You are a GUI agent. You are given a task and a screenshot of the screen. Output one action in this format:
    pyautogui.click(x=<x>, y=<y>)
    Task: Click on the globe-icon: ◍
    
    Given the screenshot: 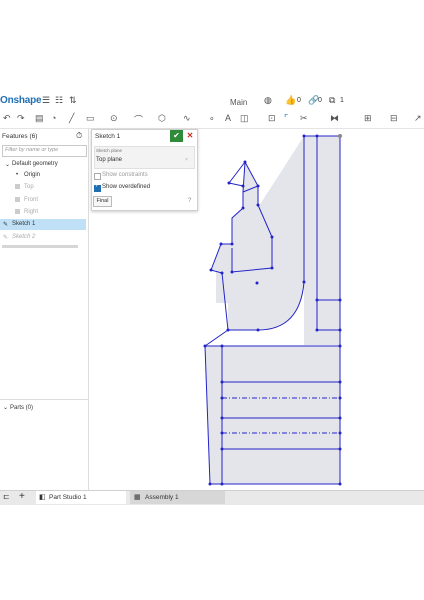 What is the action you would take?
    pyautogui.click(x=268, y=100)
    